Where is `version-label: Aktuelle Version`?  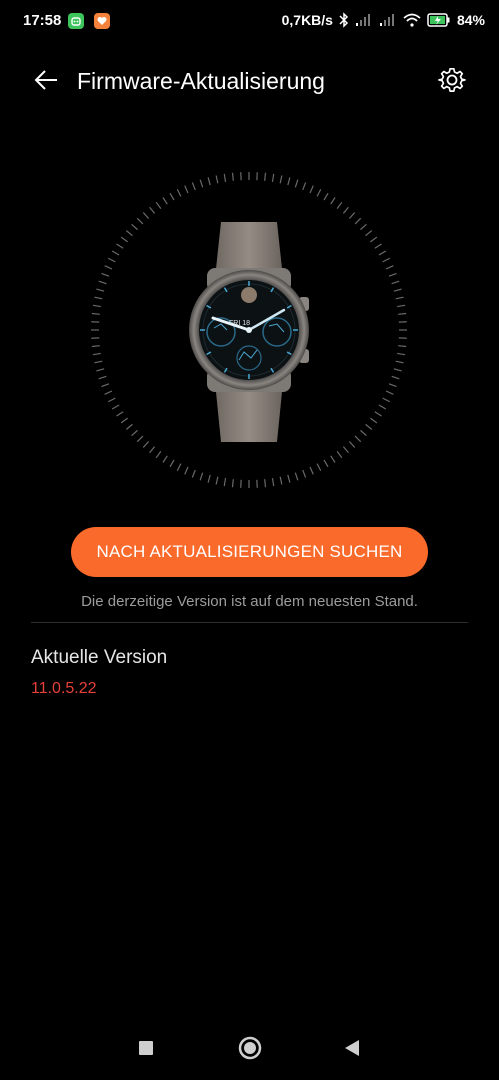 version-label: Aktuelle Version is located at coordinates (99, 657).